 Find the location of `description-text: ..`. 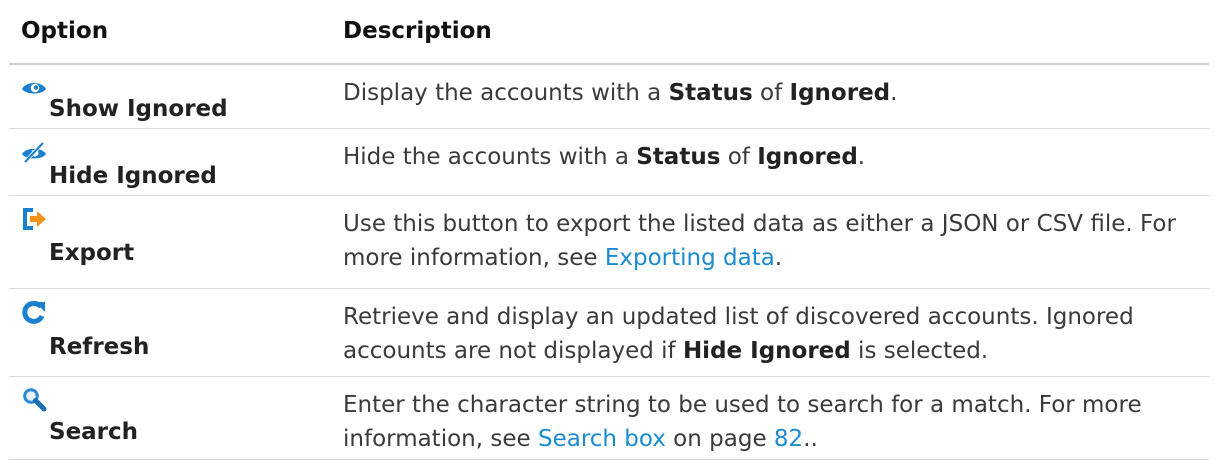

description-text: .. is located at coordinates (810, 439).